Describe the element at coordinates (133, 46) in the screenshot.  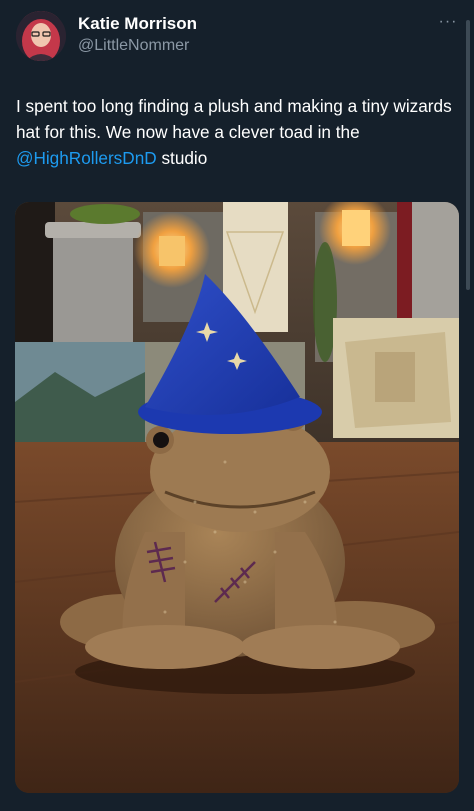
I see `author-handle: @LittleNommer` at that location.